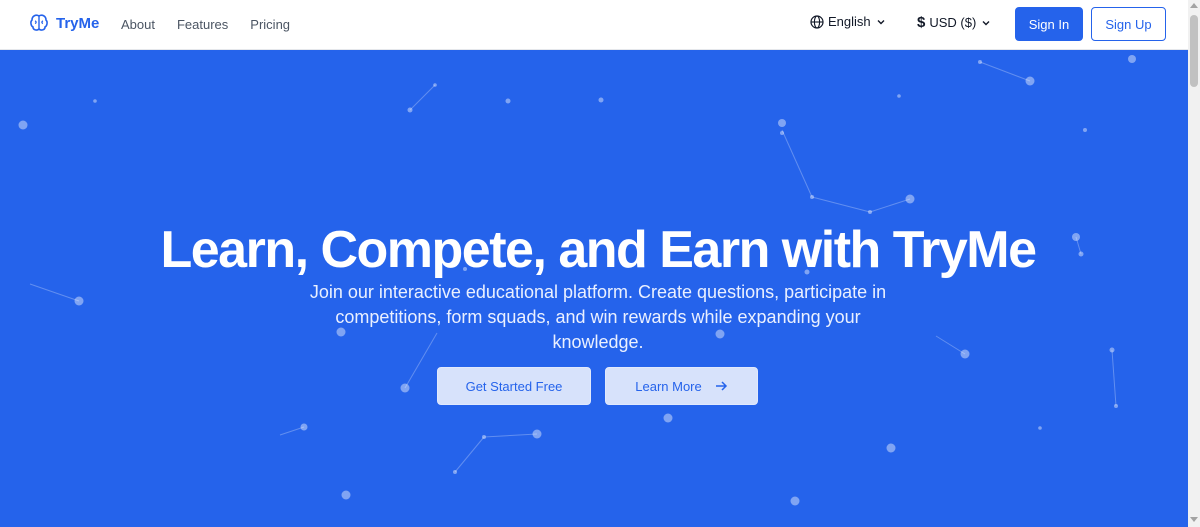  Describe the element at coordinates (921, 22) in the screenshot. I see `dollar-icon: $` at that location.